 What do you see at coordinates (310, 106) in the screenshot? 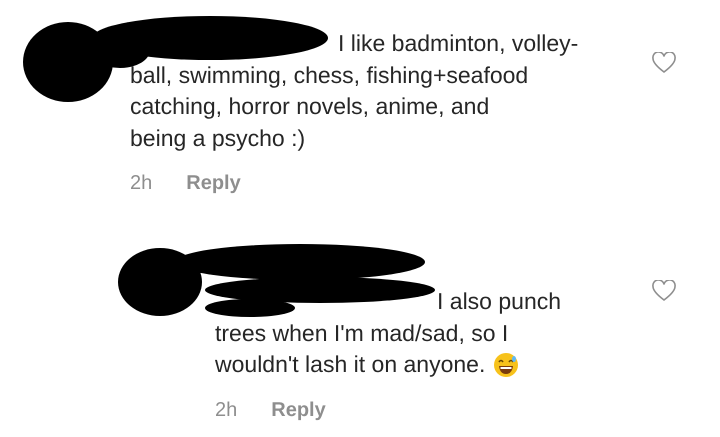
I see `comment-text: catching, horror novels, anime, and` at bounding box center [310, 106].